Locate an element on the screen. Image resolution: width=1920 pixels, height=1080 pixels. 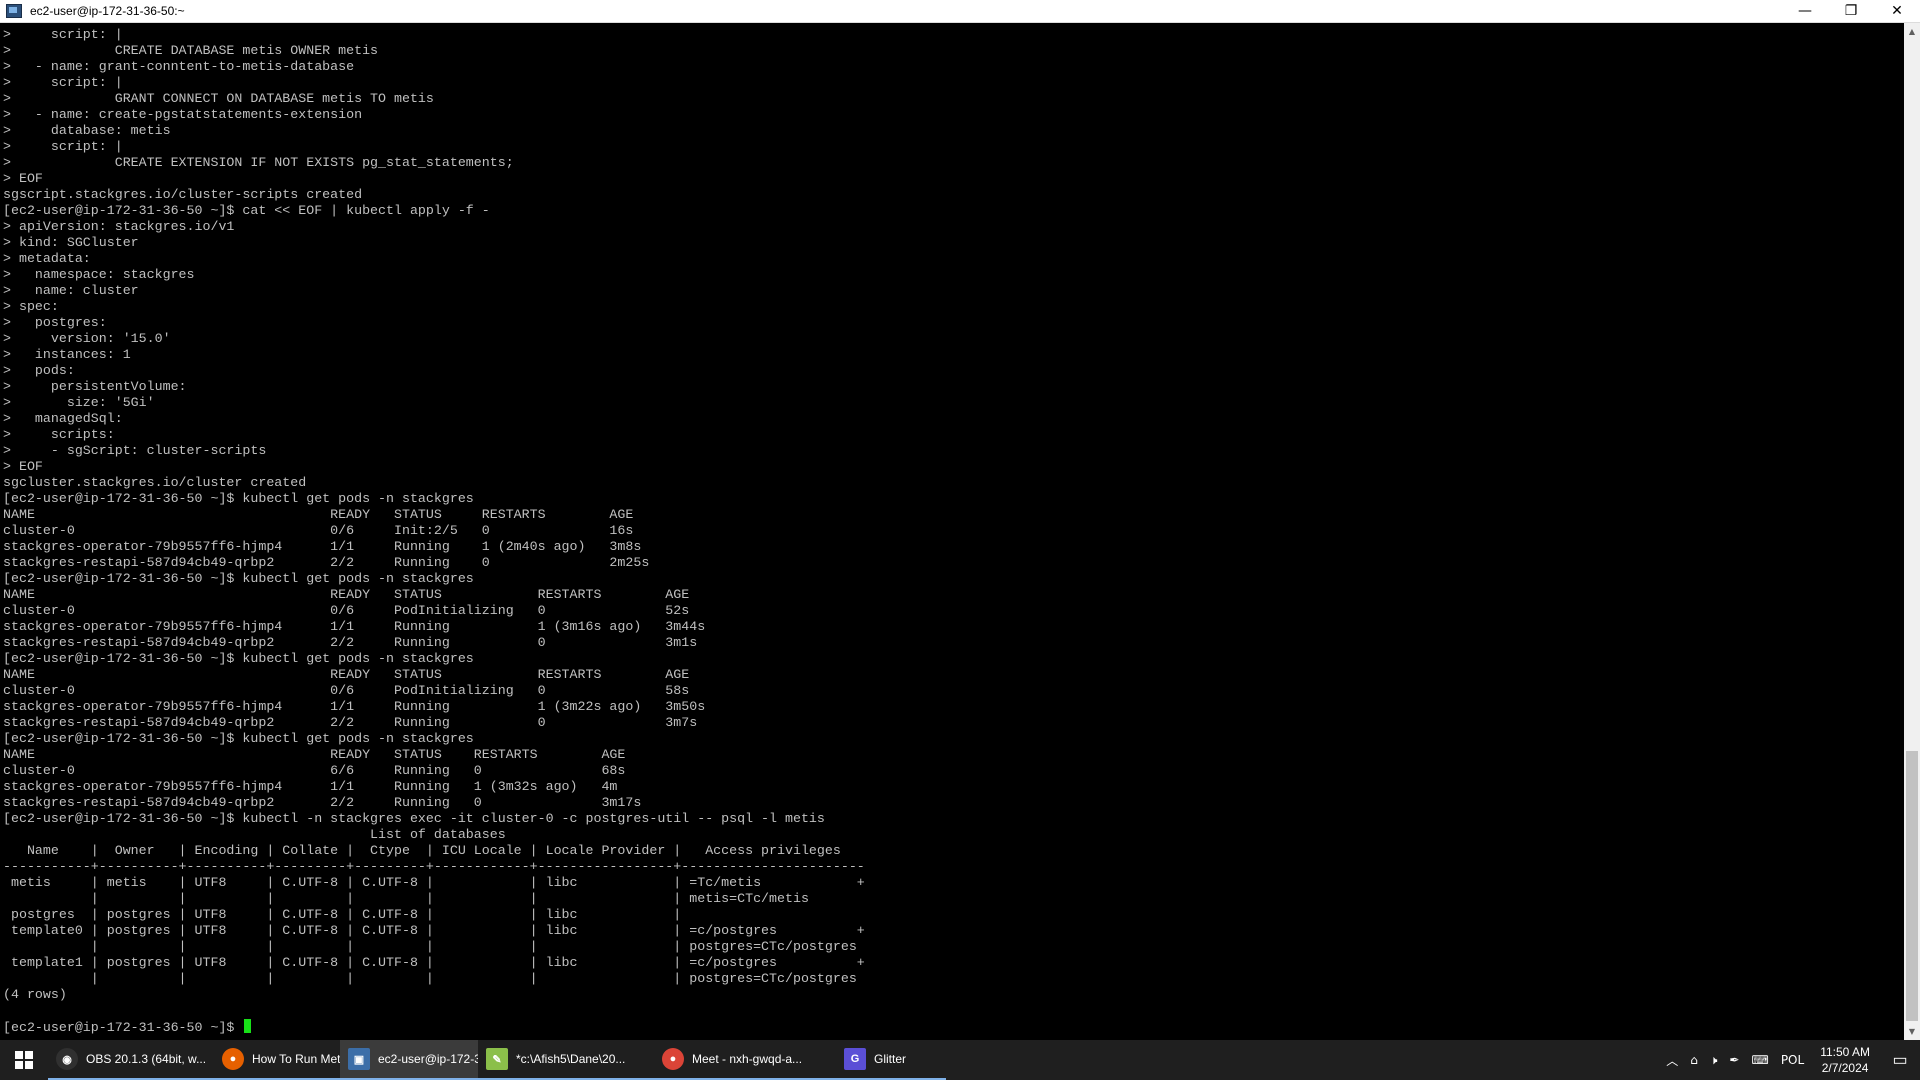
terminal-line: cluster-0 0/6 Init:2/5 0 16s is located at coordinates (318, 530).